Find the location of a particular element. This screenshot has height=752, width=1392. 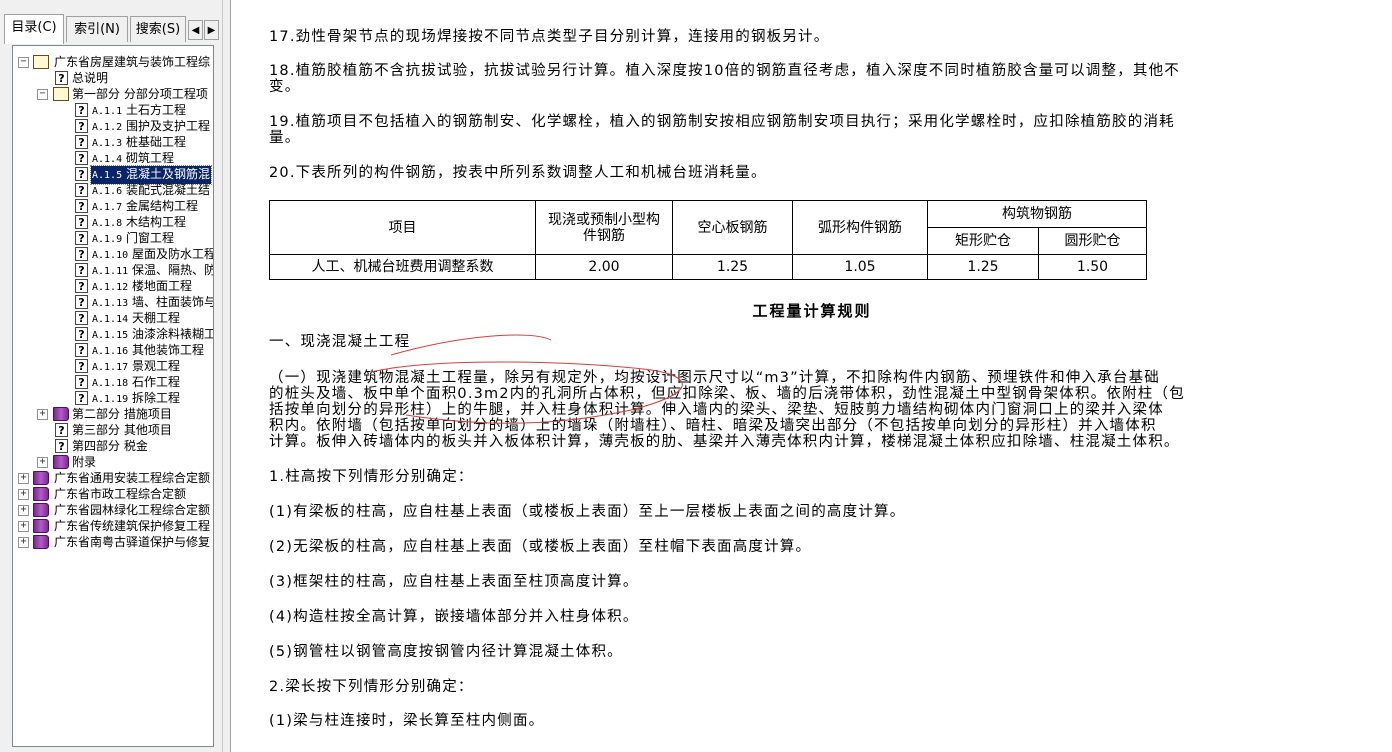

column-height-rule-5: (5)钢管柱以钢管高度按钢管内径计算混凝土体积。 is located at coordinates (446, 652).